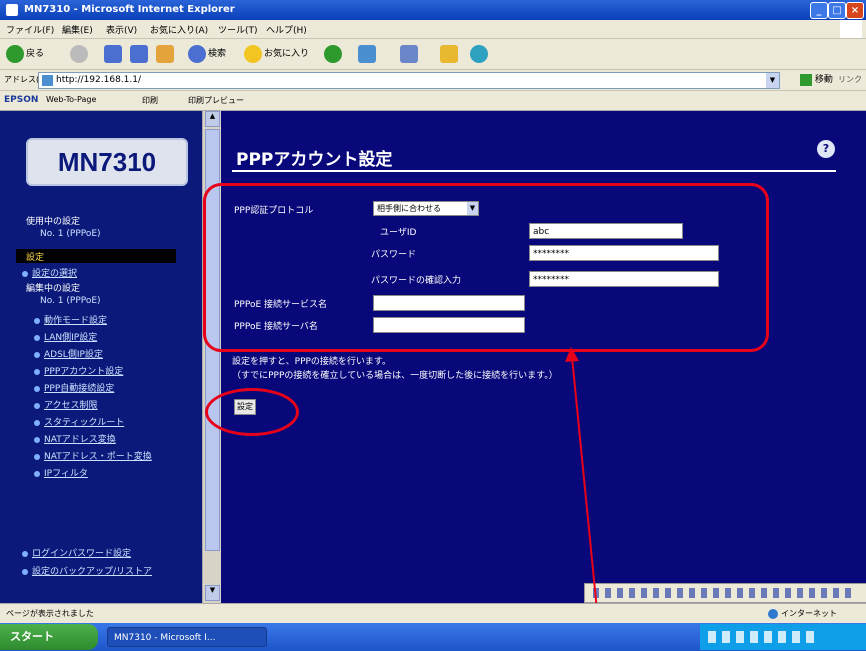 This screenshot has width=866, height=651. I want to click on maximize-button: □, so click(837, 10).